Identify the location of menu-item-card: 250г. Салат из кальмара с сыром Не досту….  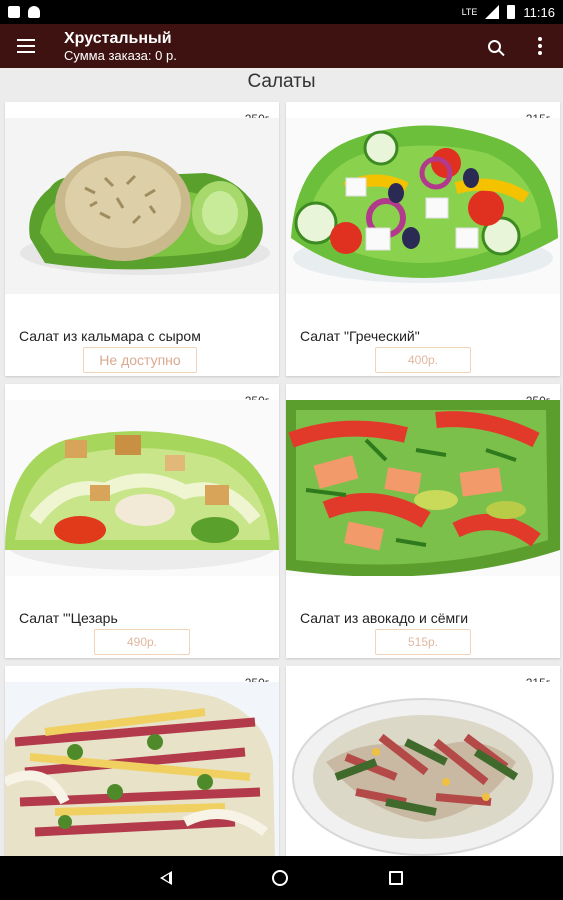
(142, 239).